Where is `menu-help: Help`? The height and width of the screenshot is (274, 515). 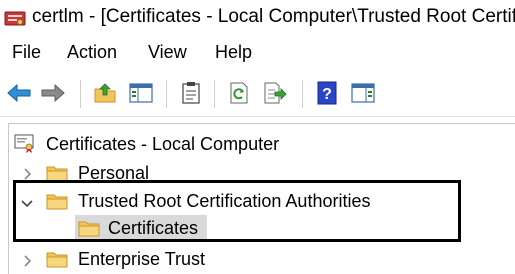
menu-help: Help is located at coordinates (233, 52).